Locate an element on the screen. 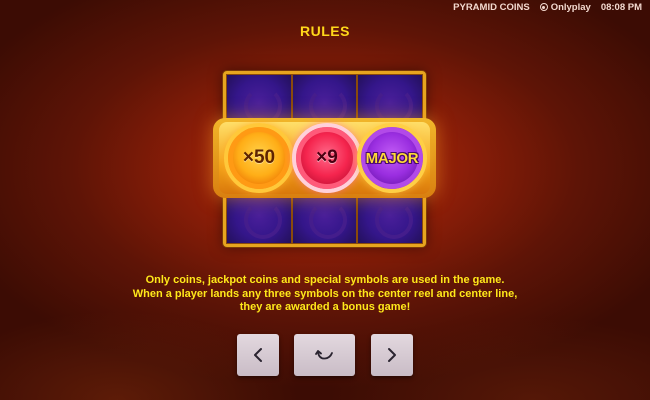  chevron-left-icon is located at coordinates (258, 355).